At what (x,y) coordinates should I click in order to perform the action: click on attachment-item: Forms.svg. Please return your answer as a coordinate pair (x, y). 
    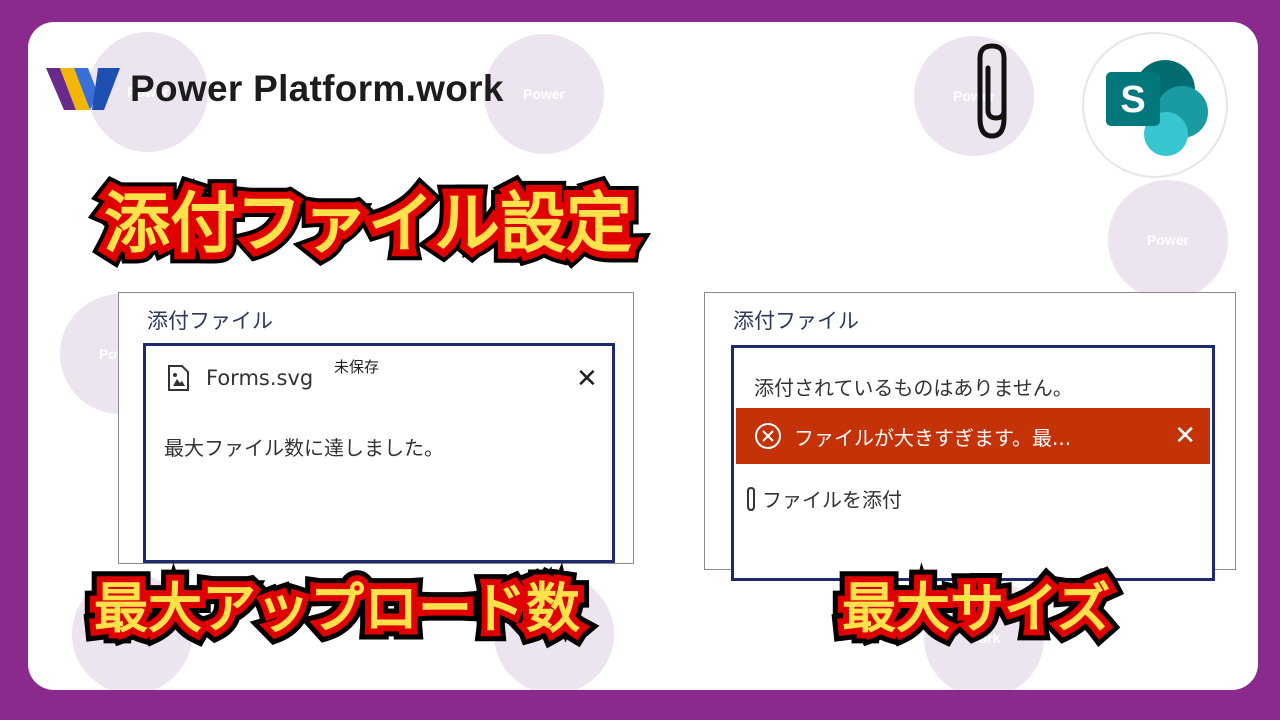
    Looking at the image, I should click on (239, 378).